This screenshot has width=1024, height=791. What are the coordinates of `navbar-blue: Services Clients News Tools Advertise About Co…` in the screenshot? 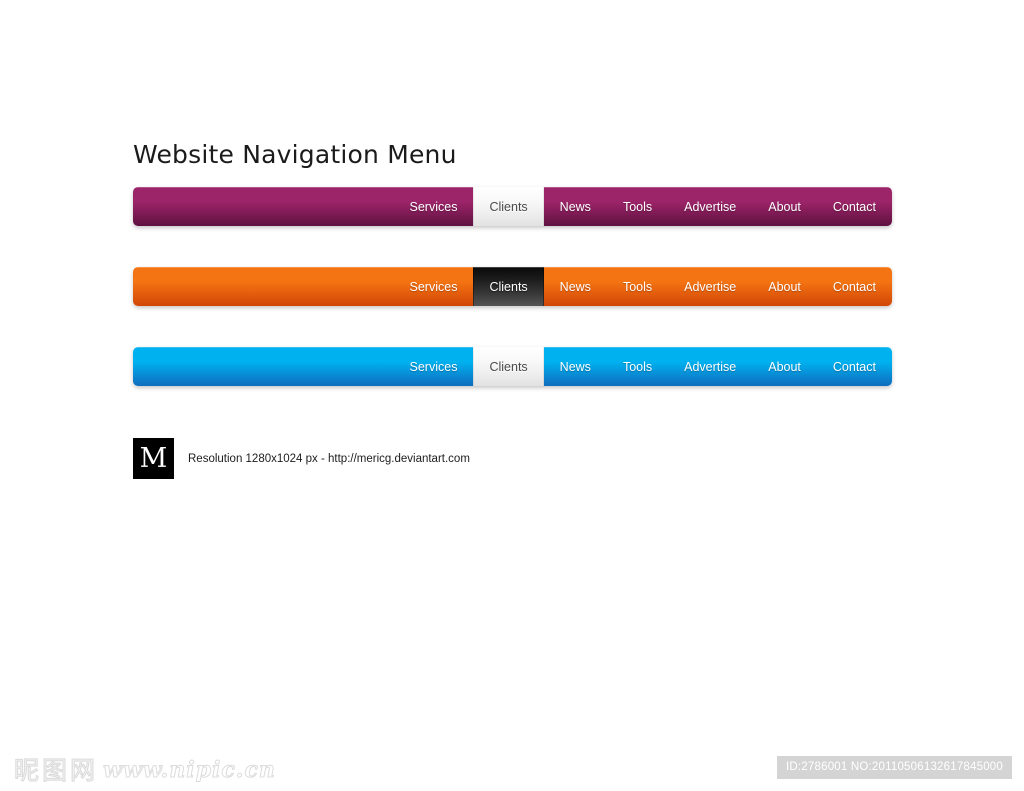 It's located at (512, 366).